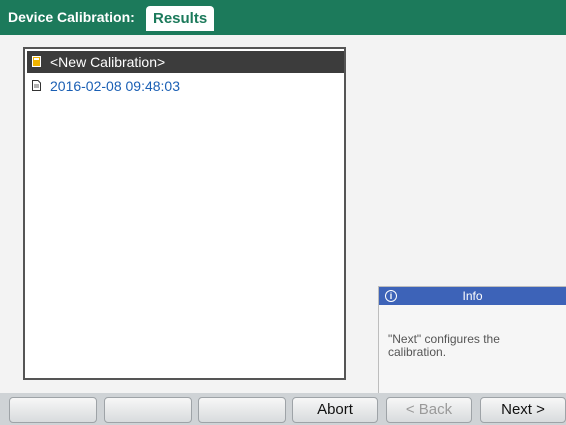  Describe the element at coordinates (71, 17) in the screenshot. I see `page-title: Device Calibration:` at that location.